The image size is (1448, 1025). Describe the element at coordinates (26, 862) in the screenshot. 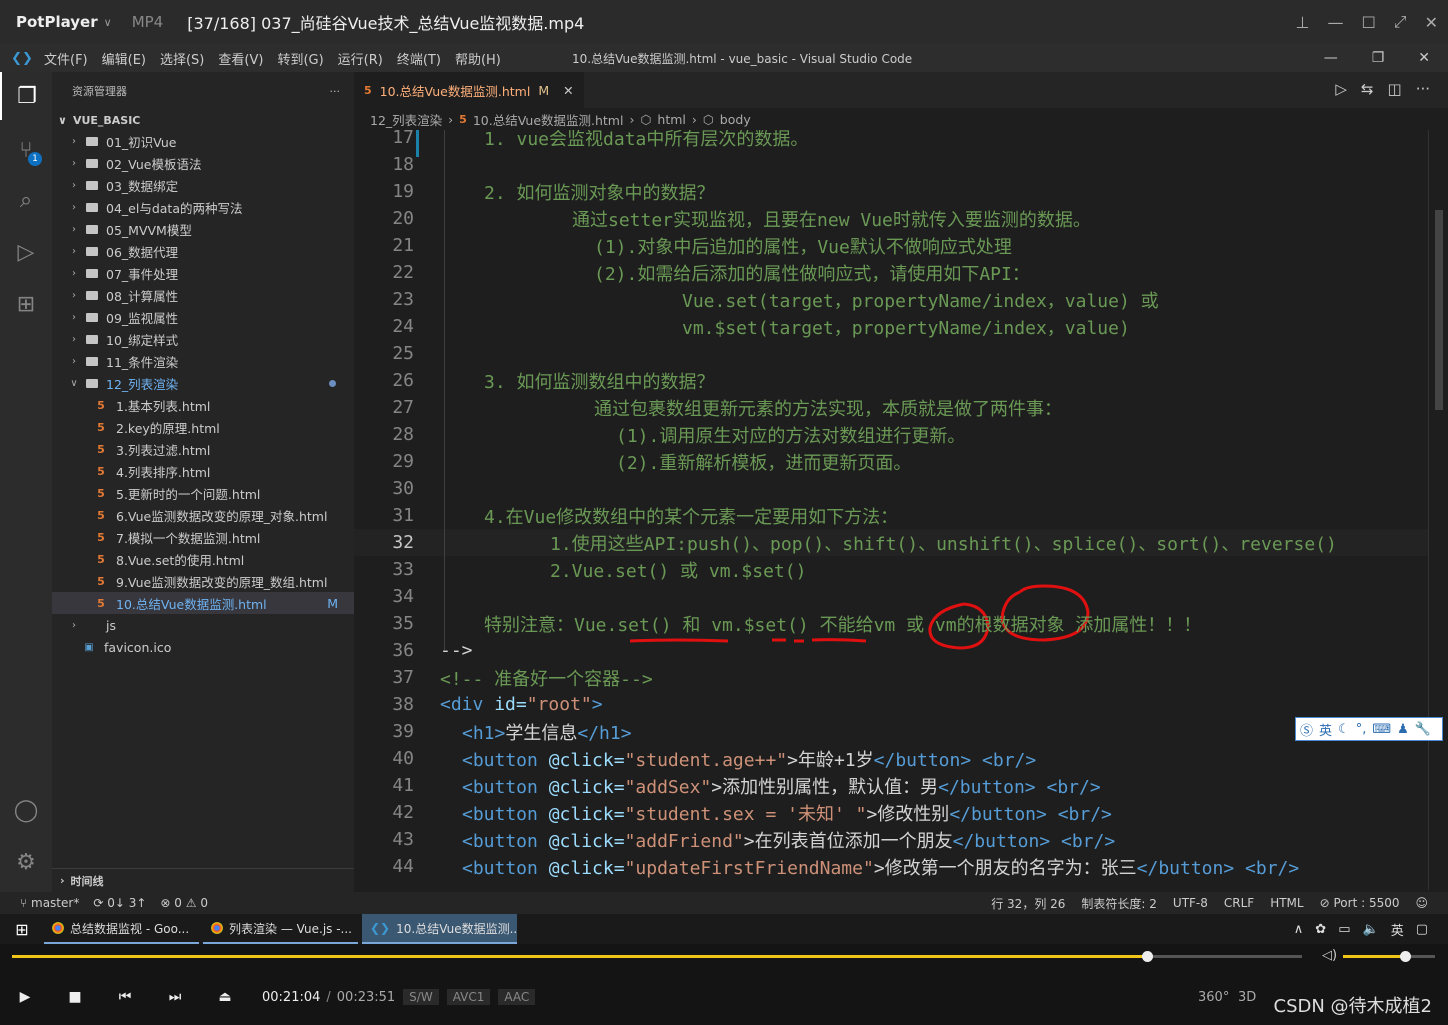

I see `settings-gear-icon: ⚙` at that location.